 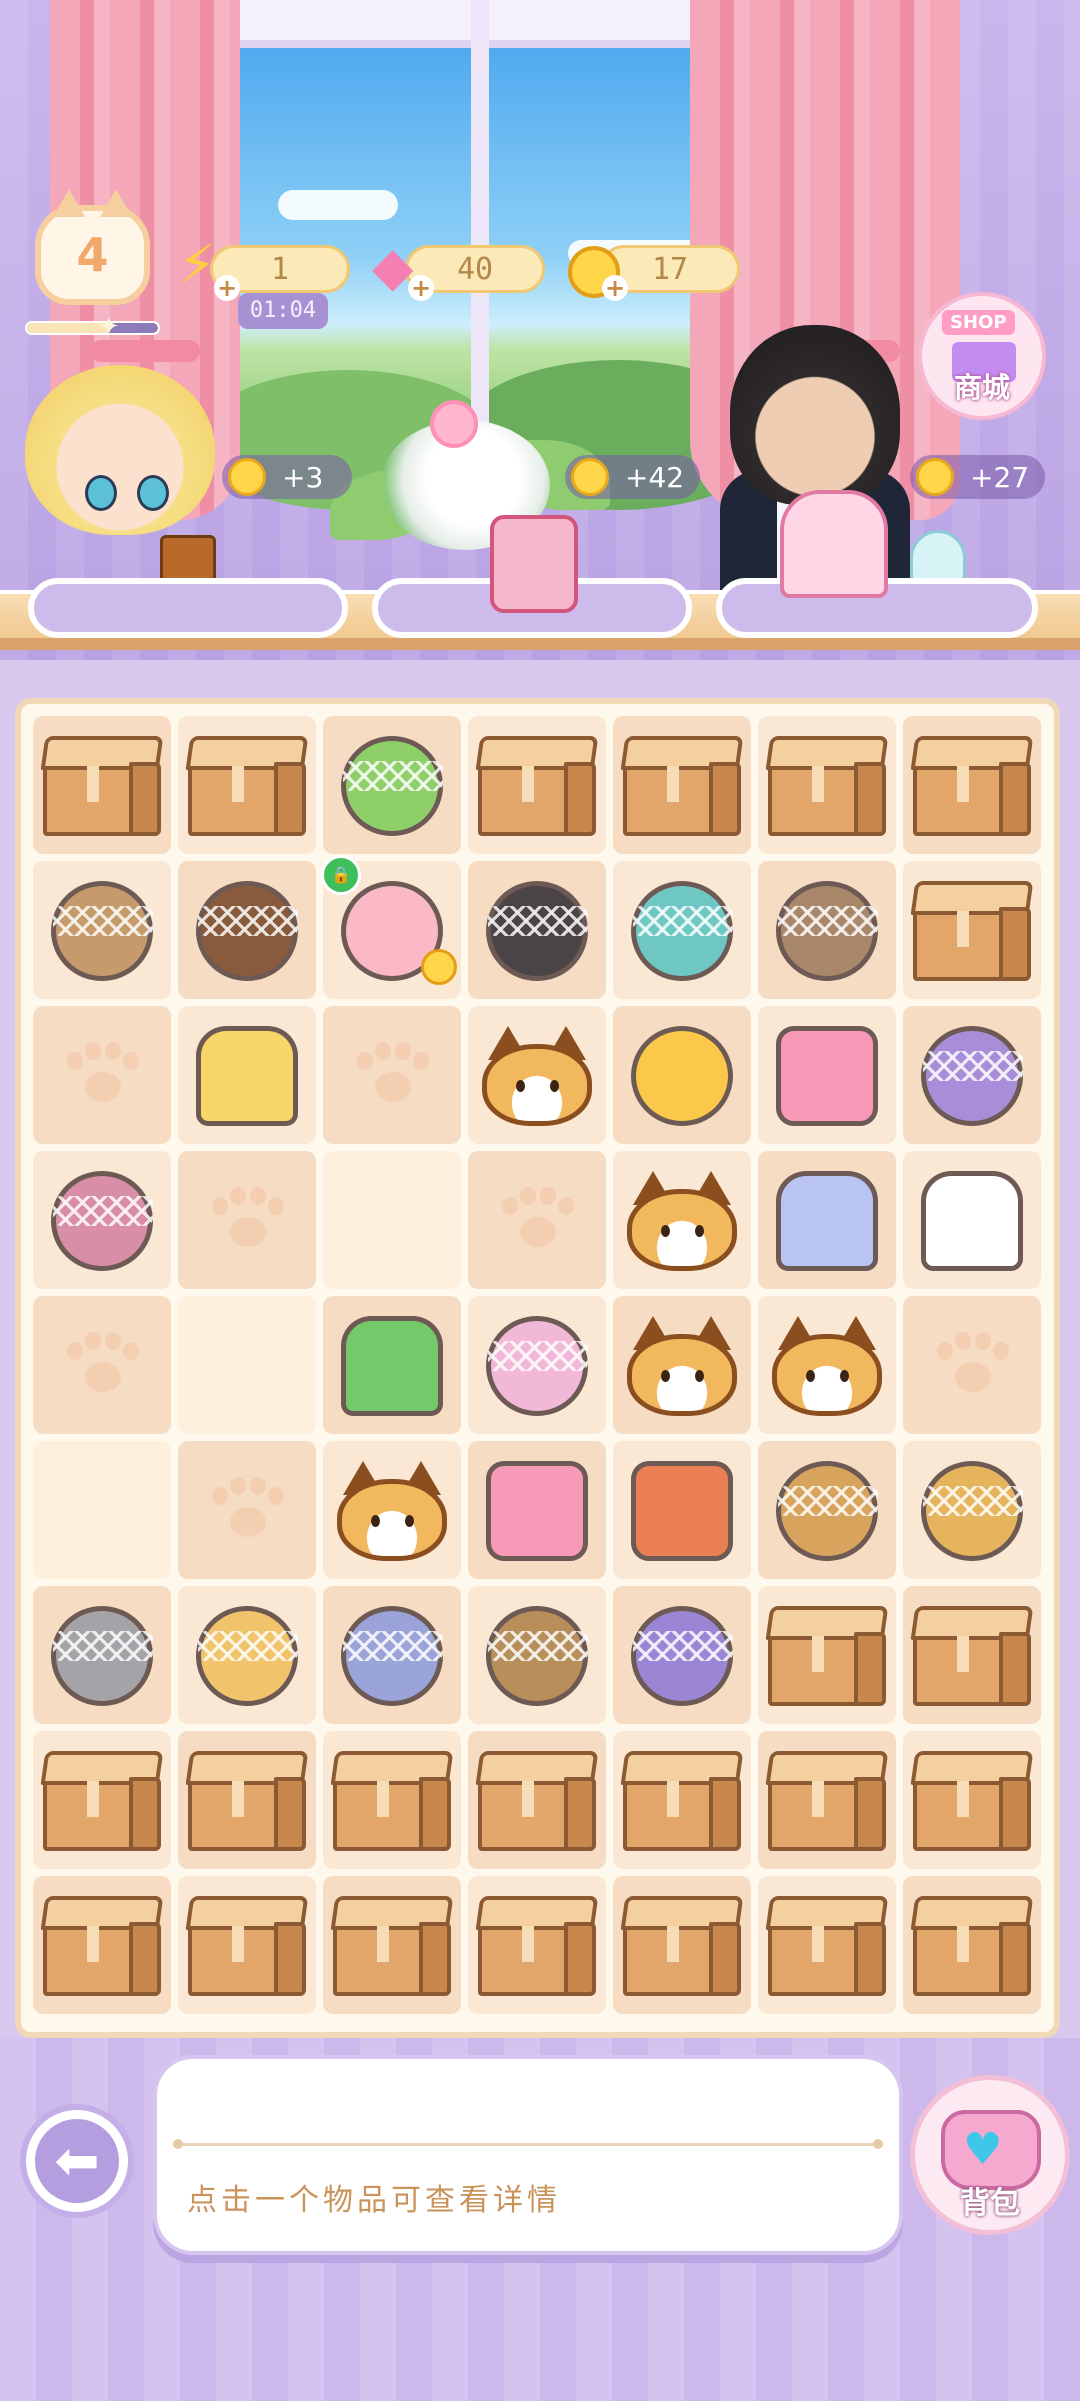 What do you see at coordinates (227, 288) in the screenshot?
I see `add-energy-button: +` at bounding box center [227, 288].